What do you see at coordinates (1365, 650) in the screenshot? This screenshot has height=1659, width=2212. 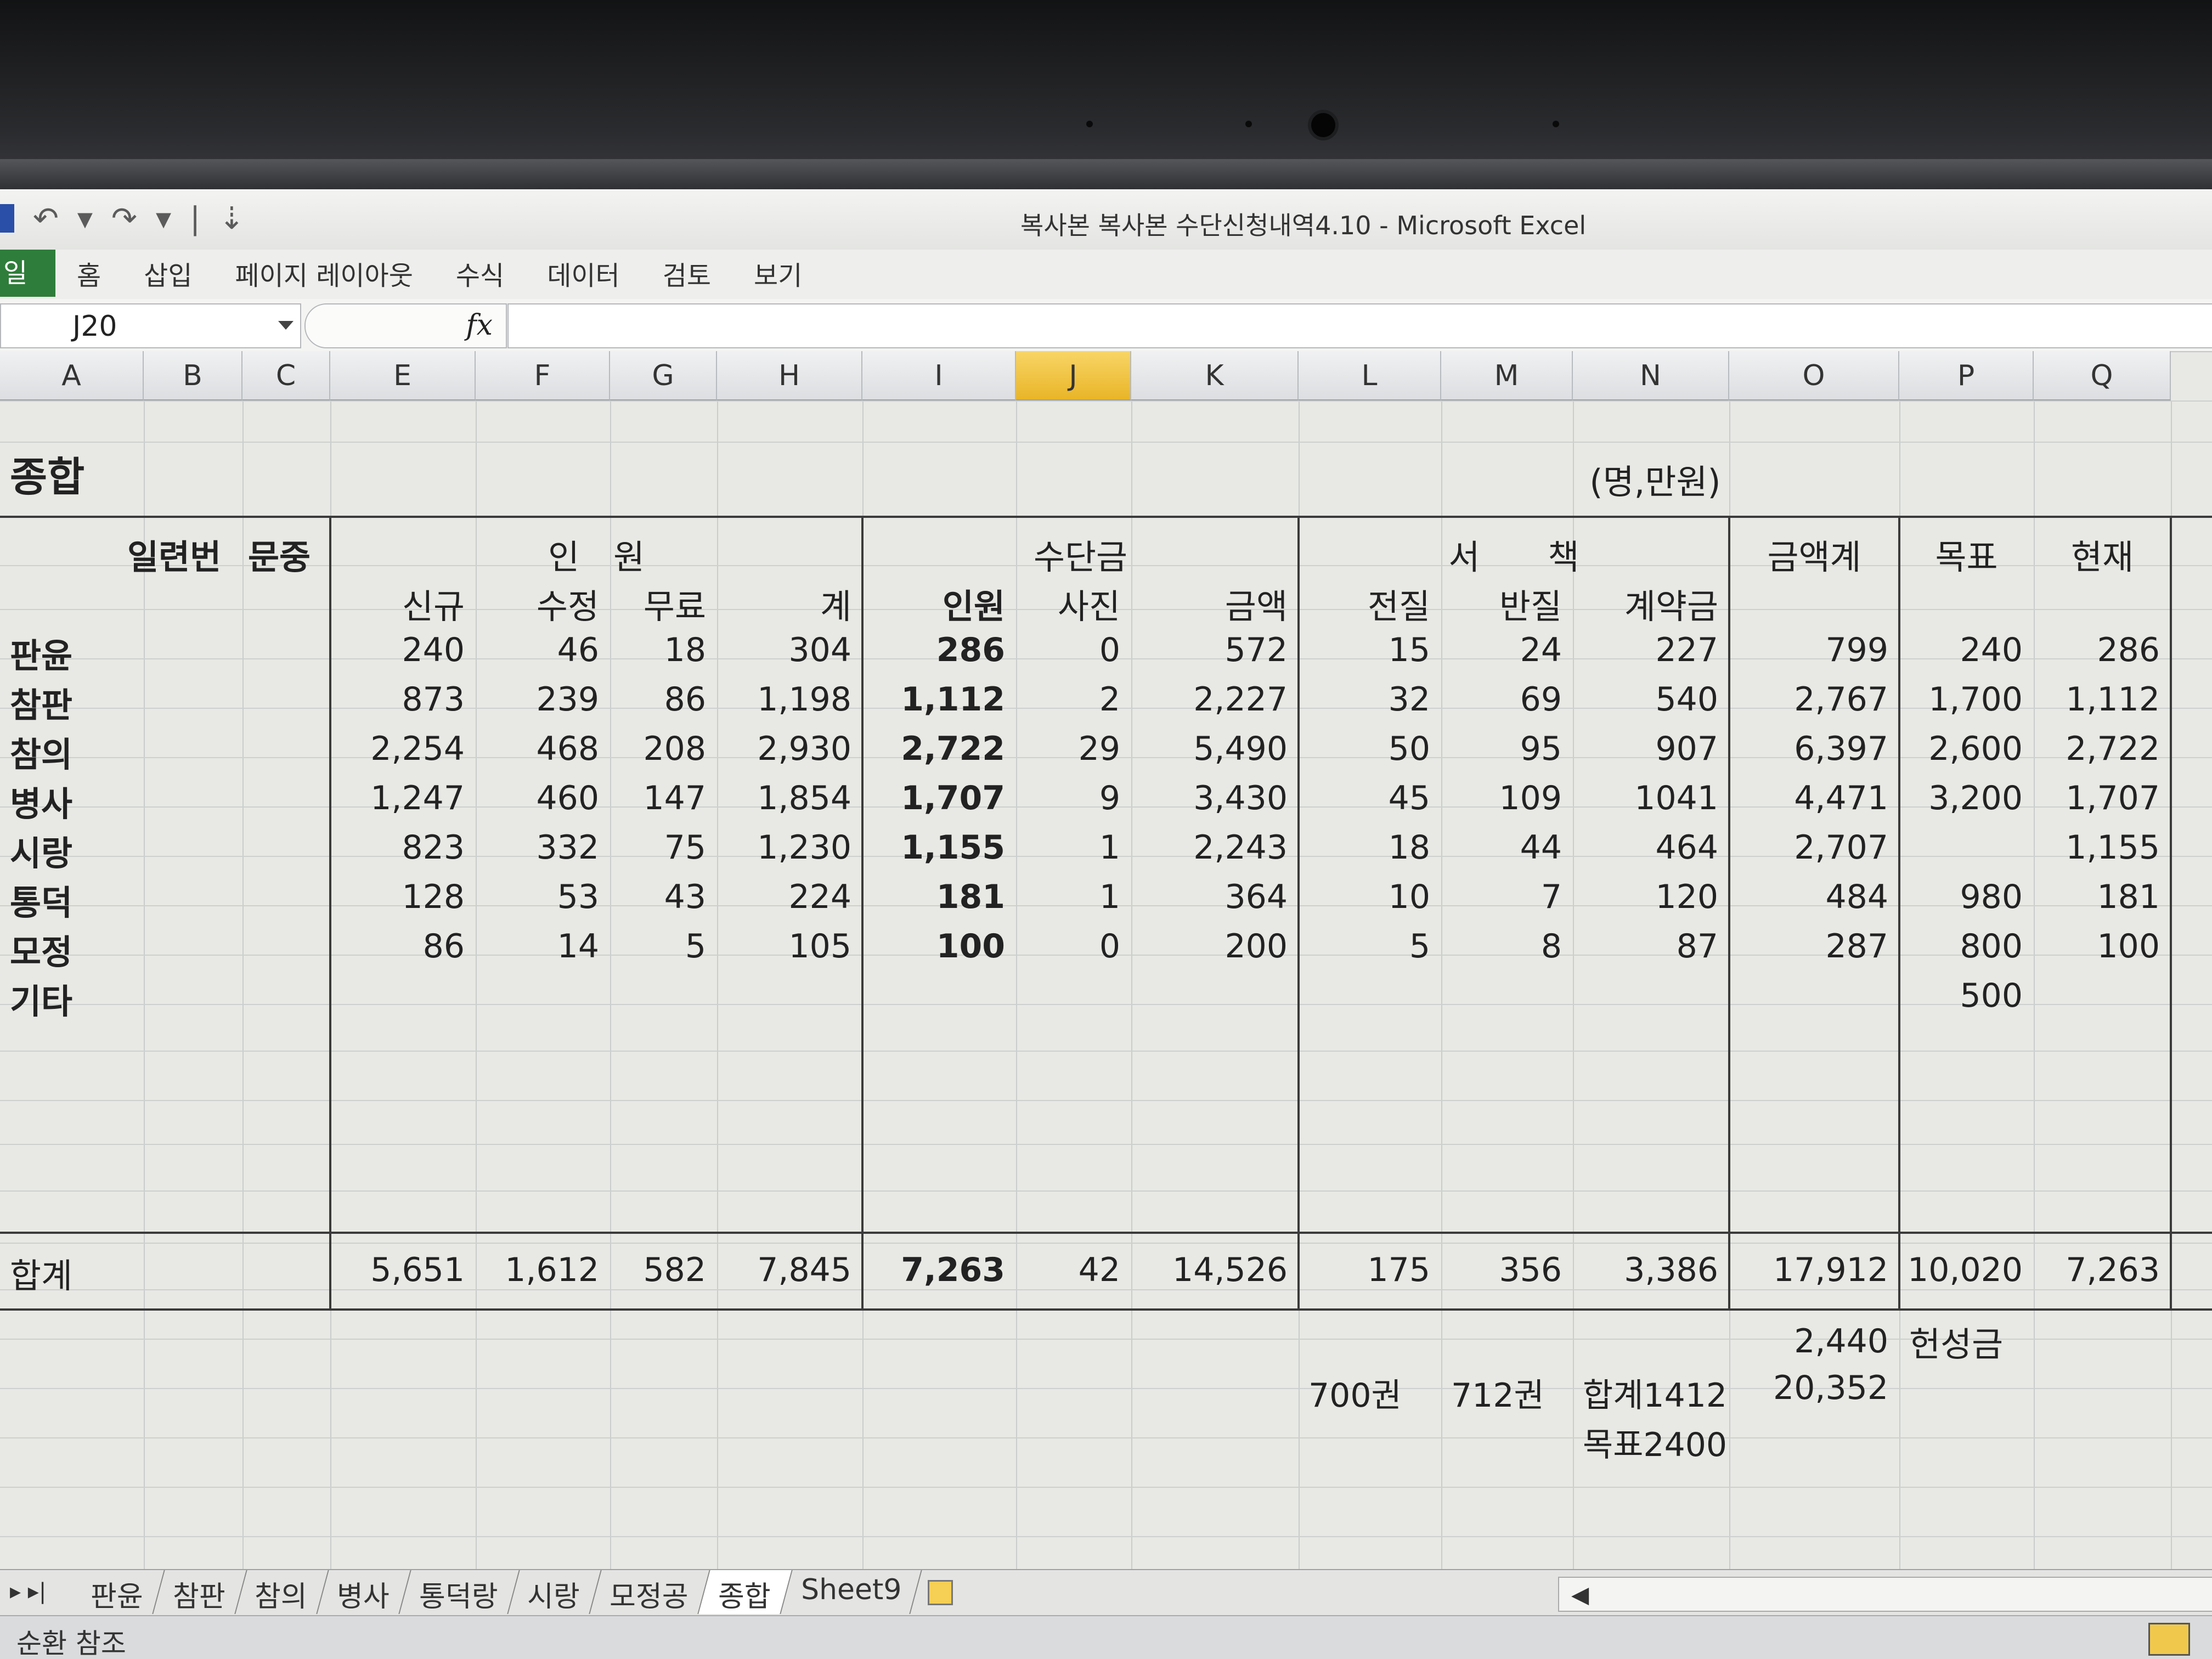 I see `table-cell: 15` at bounding box center [1365, 650].